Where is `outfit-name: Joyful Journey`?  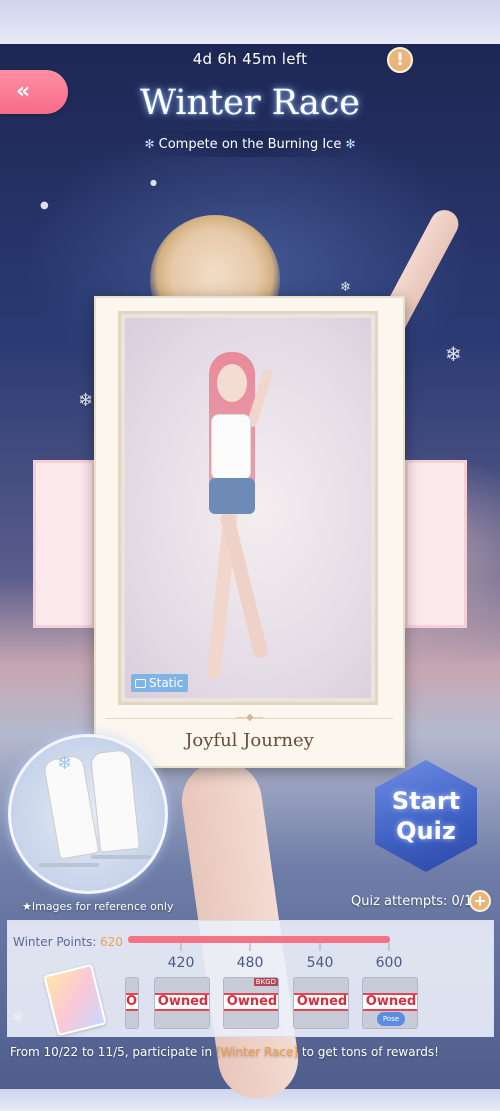
outfit-name: Joyful Journey is located at coordinates (249, 740).